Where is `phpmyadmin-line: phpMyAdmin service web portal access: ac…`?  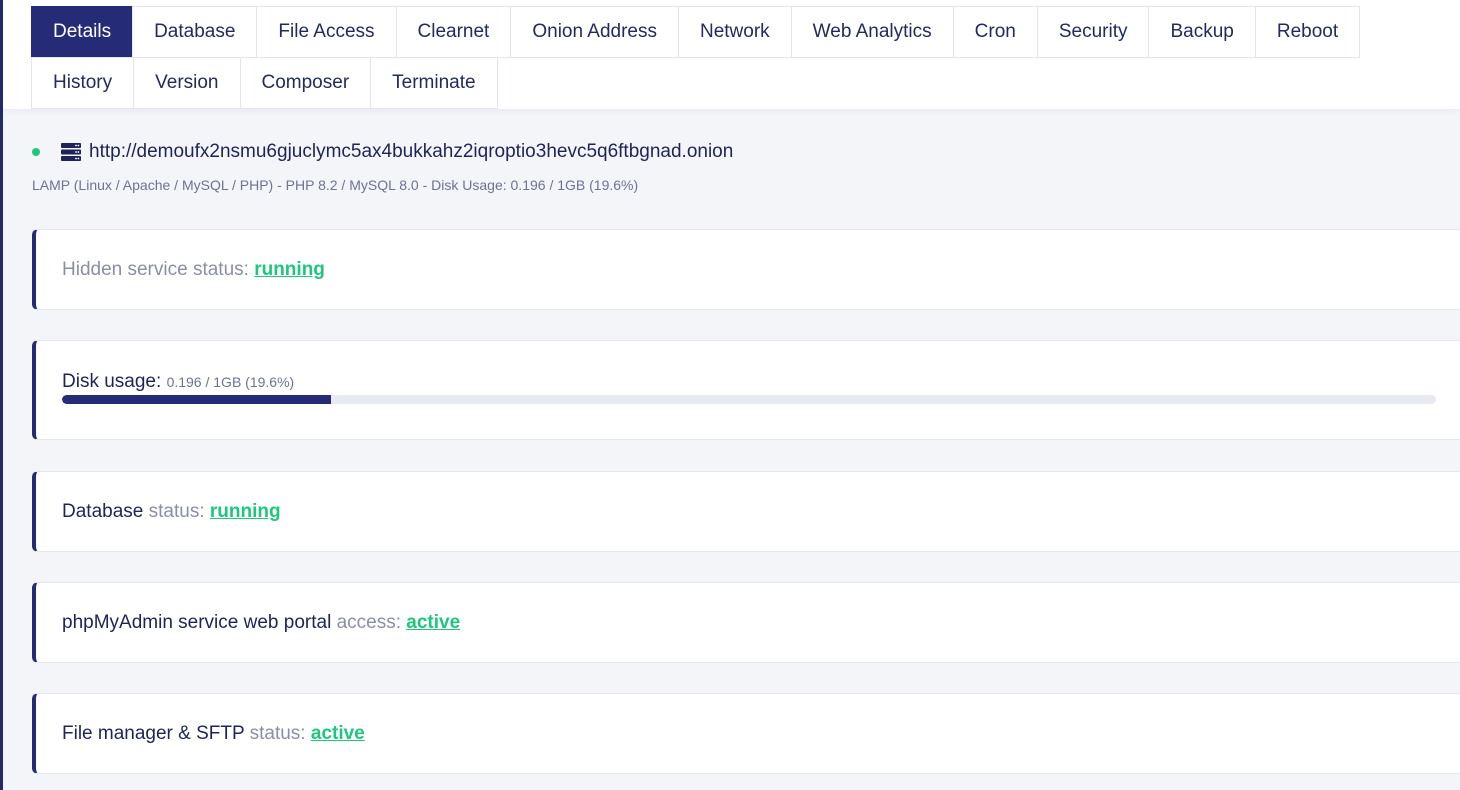 phpmyadmin-line: phpMyAdmin service web portal access: ac… is located at coordinates (261, 623).